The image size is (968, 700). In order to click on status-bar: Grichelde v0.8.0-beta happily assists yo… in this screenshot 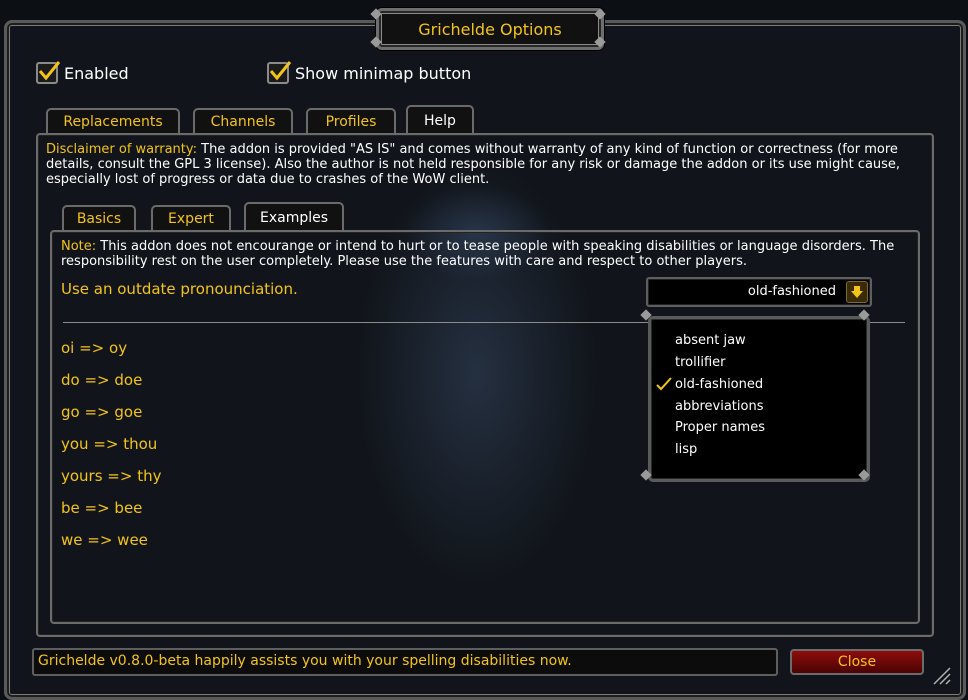, I will do `click(405, 662)`.